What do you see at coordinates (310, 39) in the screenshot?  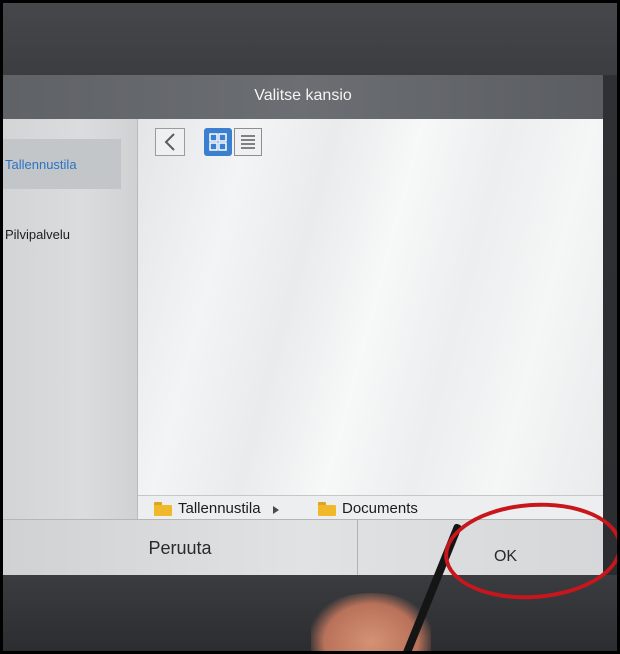 I see `screen-background-top` at bounding box center [310, 39].